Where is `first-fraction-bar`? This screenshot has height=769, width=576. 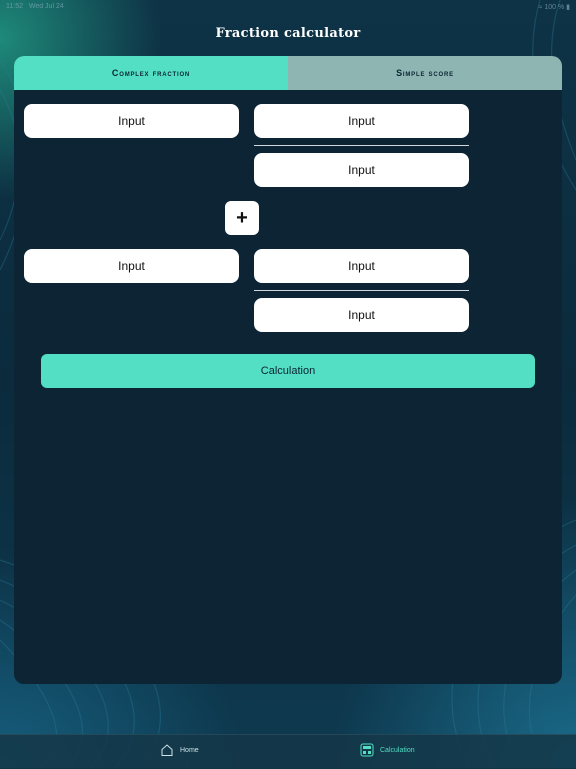 first-fraction-bar is located at coordinates (361, 145).